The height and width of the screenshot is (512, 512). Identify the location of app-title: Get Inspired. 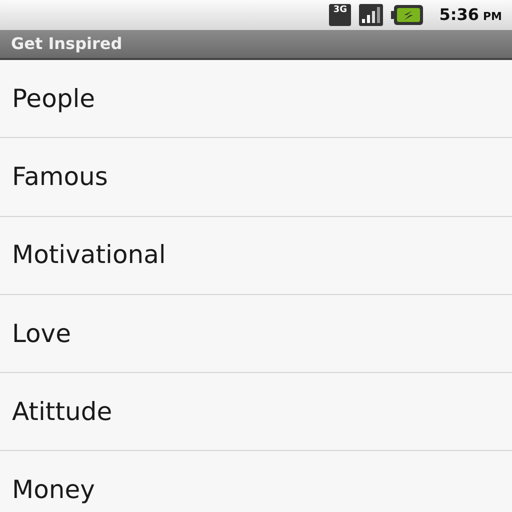
(66, 44).